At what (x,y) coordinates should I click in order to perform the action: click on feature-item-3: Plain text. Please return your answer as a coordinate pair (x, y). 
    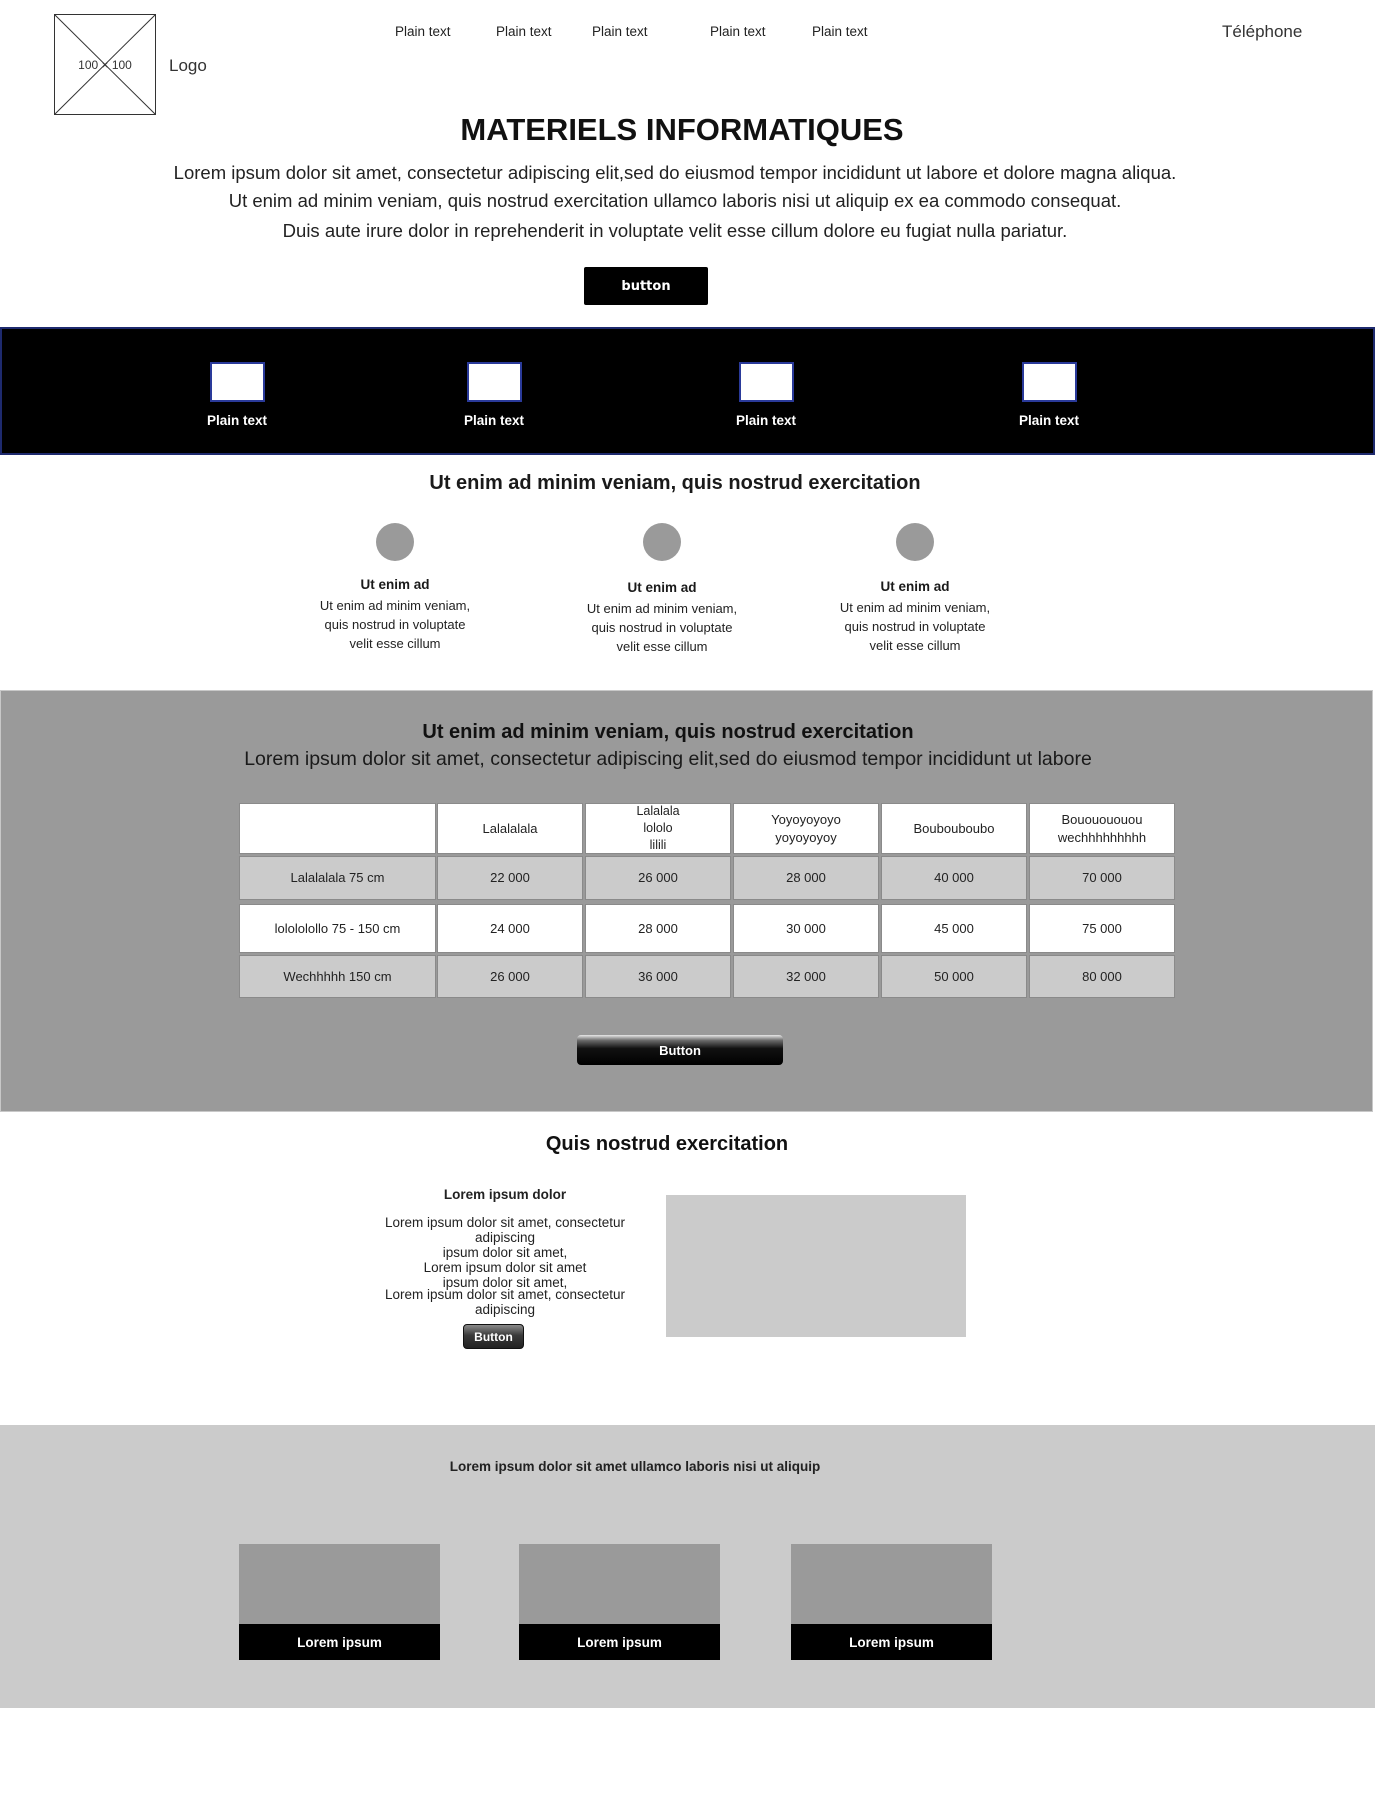
    Looking at the image, I should click on (766, 395).